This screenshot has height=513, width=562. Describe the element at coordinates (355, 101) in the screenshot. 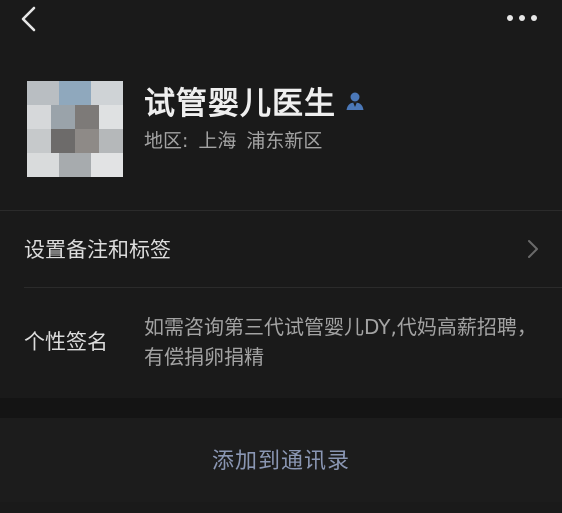

I see `user-badge-icon` at that location.